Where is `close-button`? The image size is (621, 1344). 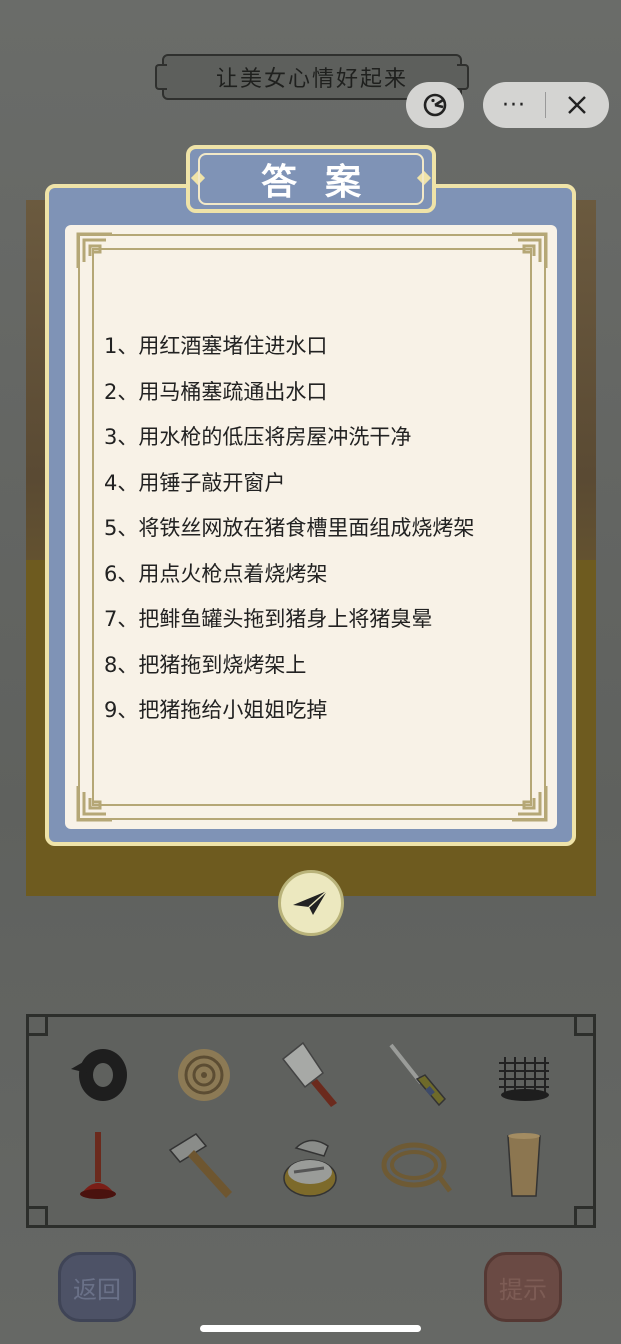
close-button is located at coordinates (577, 105).